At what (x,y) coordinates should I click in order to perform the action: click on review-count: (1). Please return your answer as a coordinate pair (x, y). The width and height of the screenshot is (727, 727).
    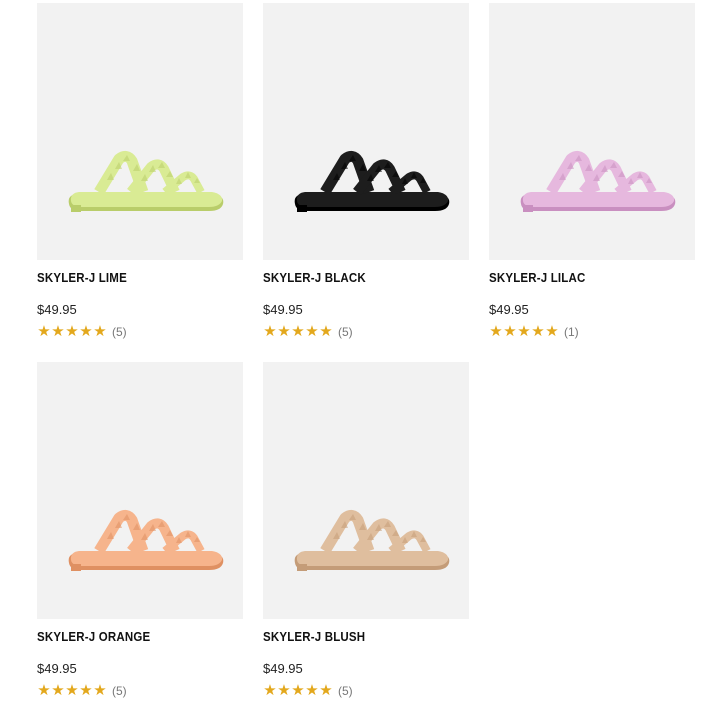
    Looking at the image, I should click on (571, 332).